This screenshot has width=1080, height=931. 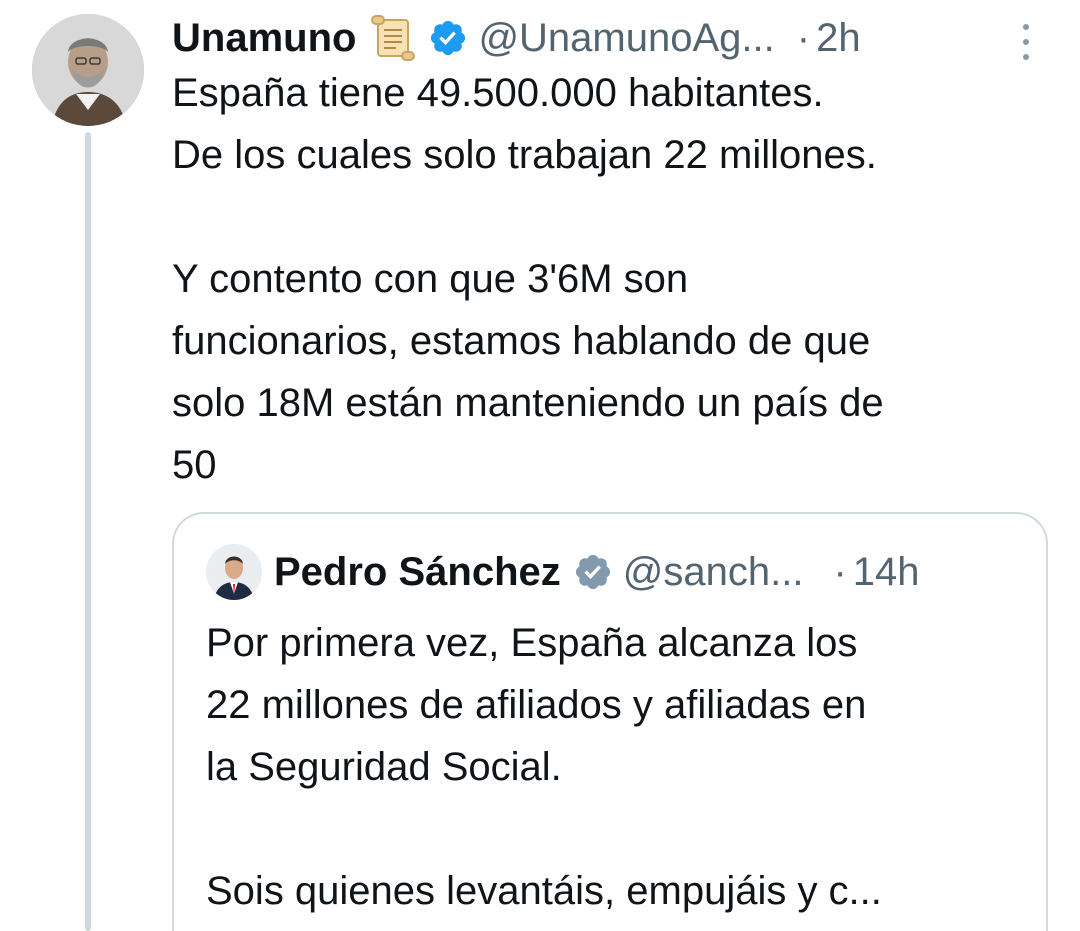 What do you see at coordinates (612, 217) in the screenshot?
I see `tweet-text-line` at bounding box center [612, 217].